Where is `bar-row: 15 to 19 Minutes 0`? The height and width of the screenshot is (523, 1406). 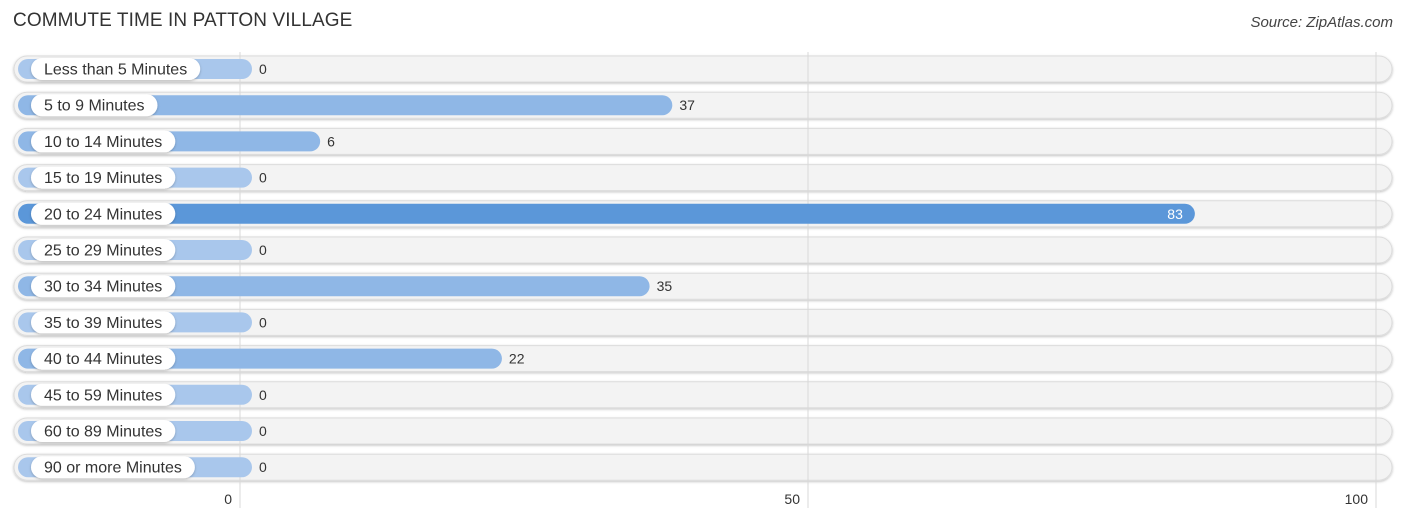
bar-row: 15 to 19 Minutes 0 is located at coordinates (142, 177).